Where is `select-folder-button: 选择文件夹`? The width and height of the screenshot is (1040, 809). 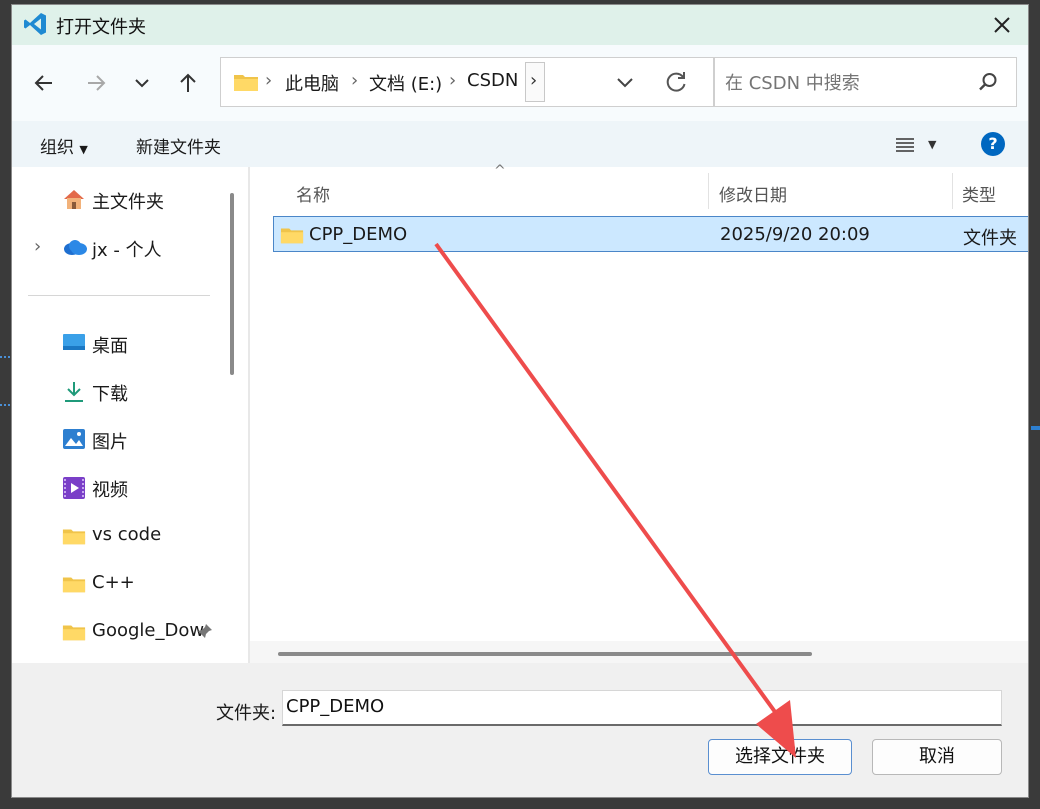 select-folder-button: 选择文件夹 is located at coordinates (780, 757).